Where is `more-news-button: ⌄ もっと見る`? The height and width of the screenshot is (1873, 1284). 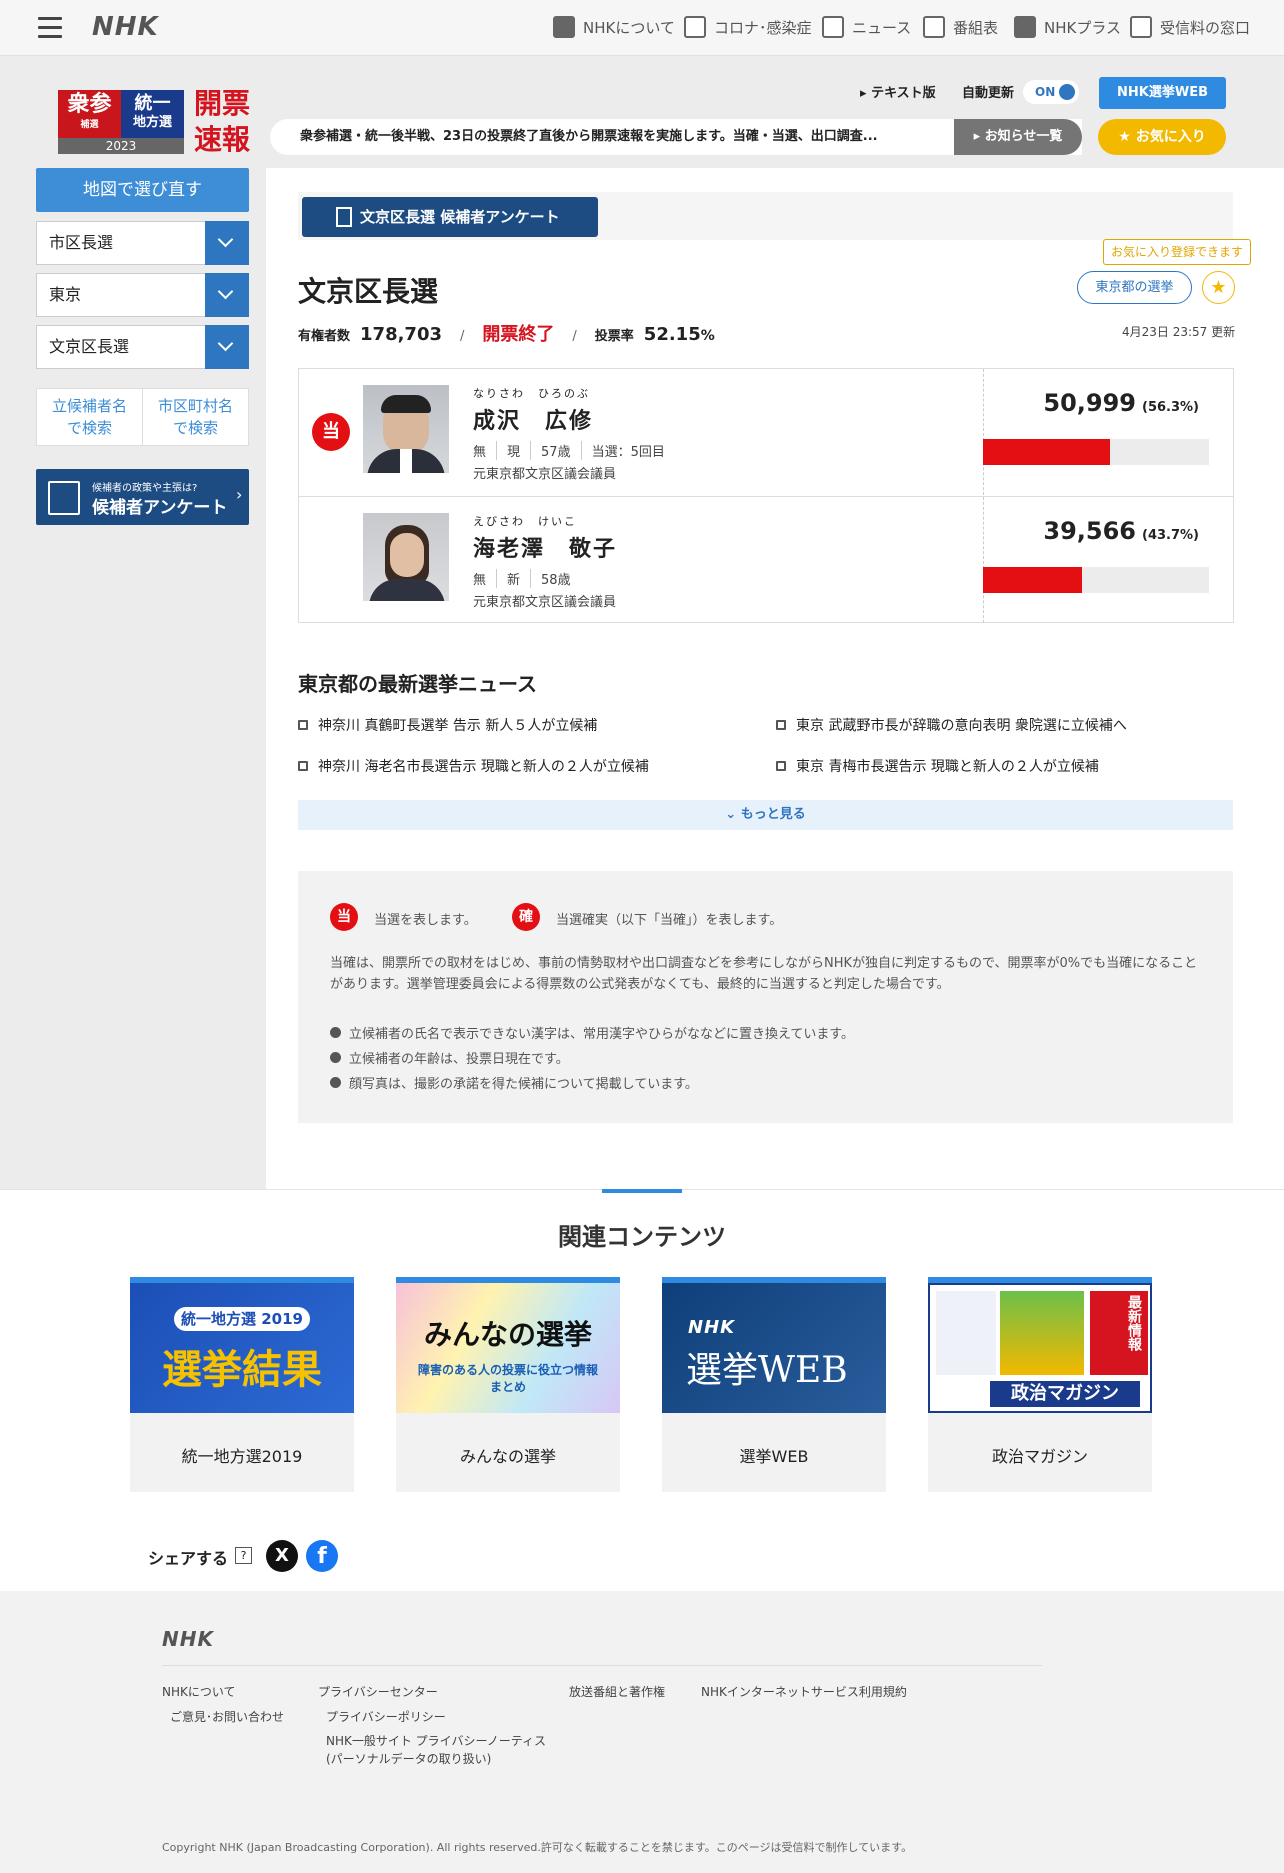
more-news-button: ⌄ もっと見る is located at coordinates (765, 815).